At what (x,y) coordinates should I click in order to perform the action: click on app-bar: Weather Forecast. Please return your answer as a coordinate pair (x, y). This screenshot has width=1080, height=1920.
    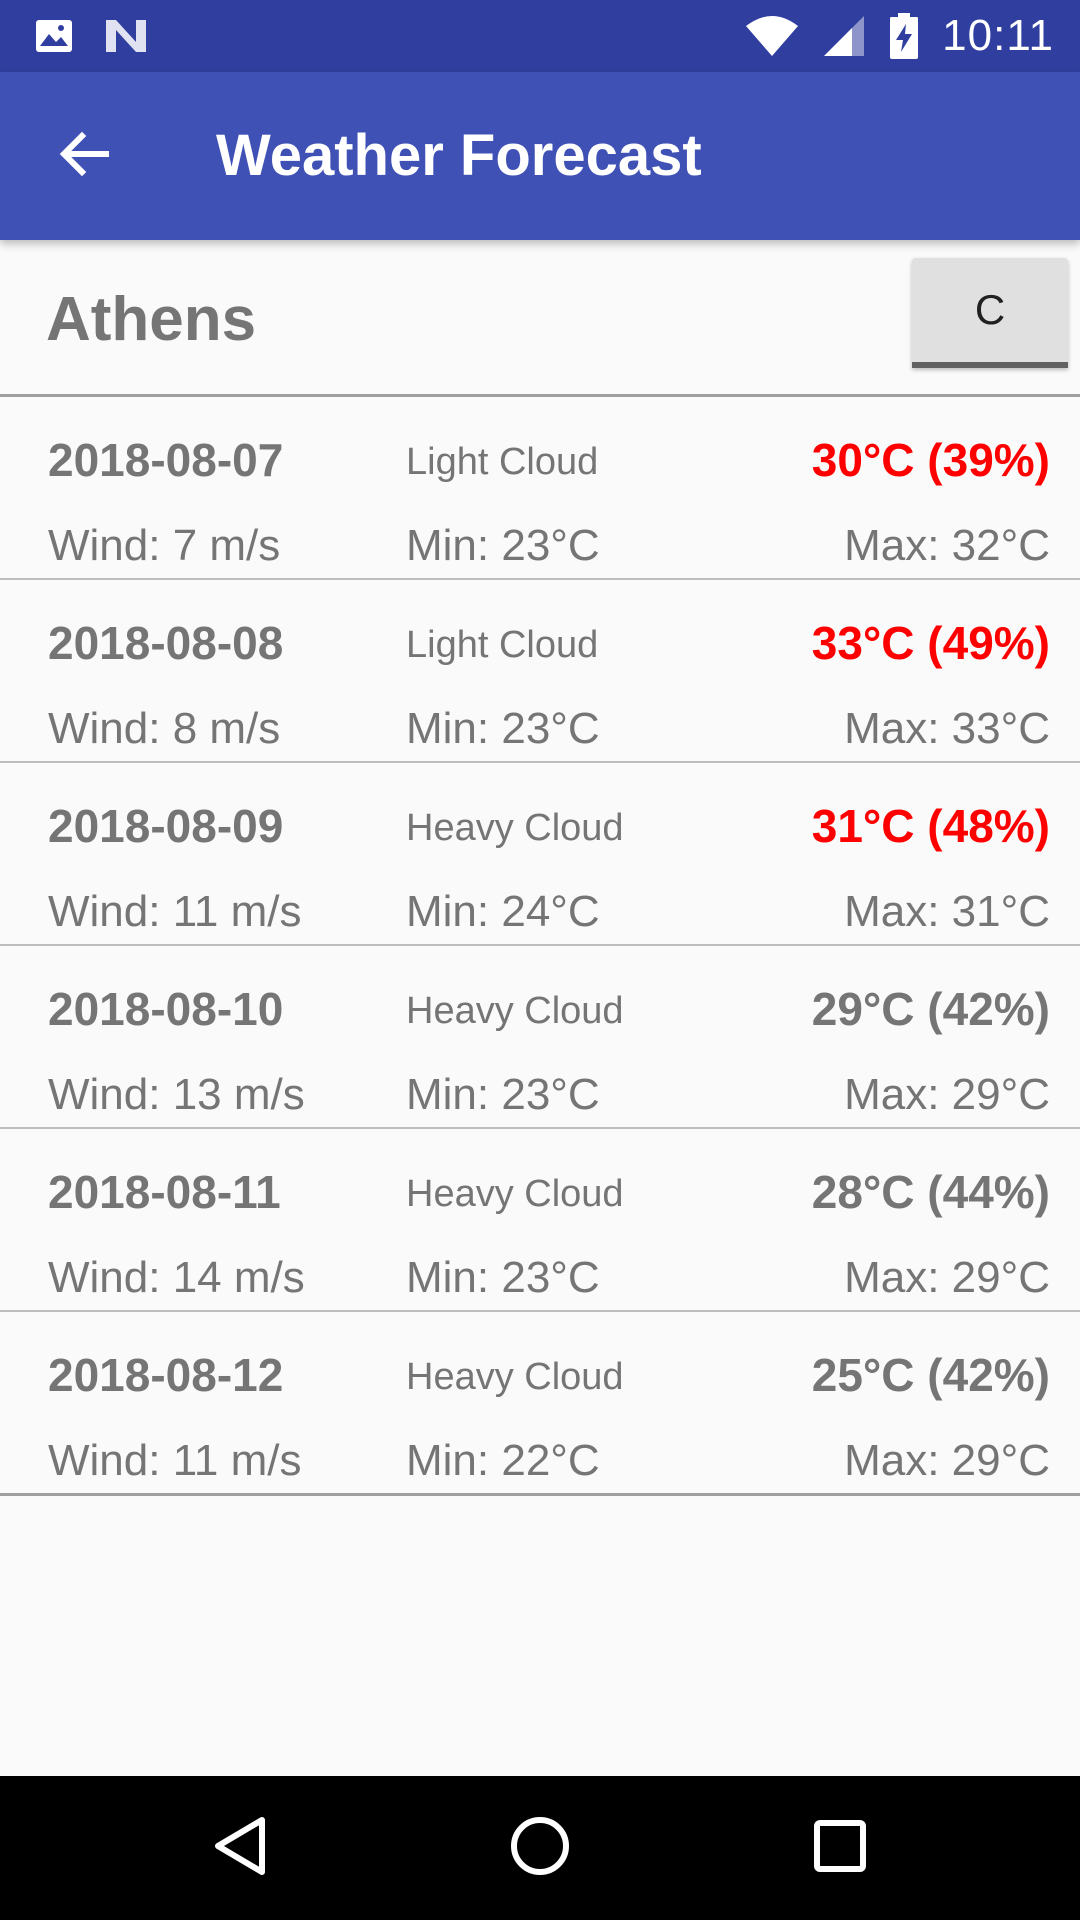
    Looking at the image, I should click on (540, 156).